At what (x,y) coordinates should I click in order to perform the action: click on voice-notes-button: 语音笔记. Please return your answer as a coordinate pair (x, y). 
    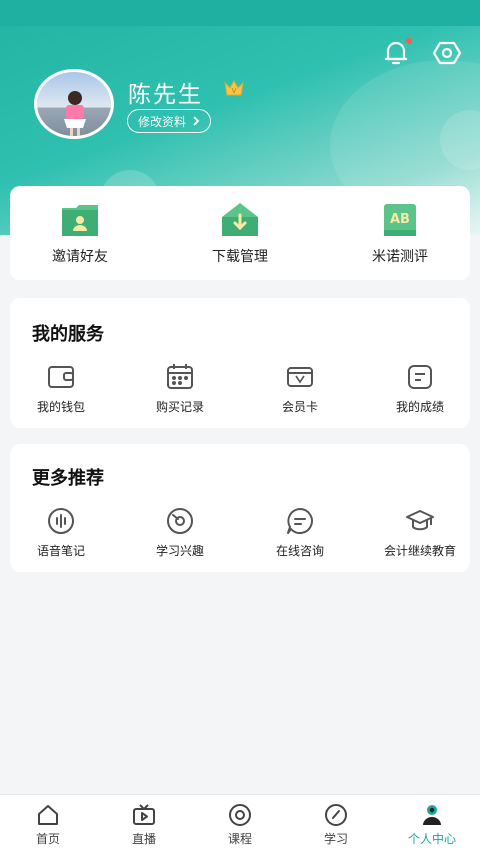
    Looking at the image, I should click on (61, 532).